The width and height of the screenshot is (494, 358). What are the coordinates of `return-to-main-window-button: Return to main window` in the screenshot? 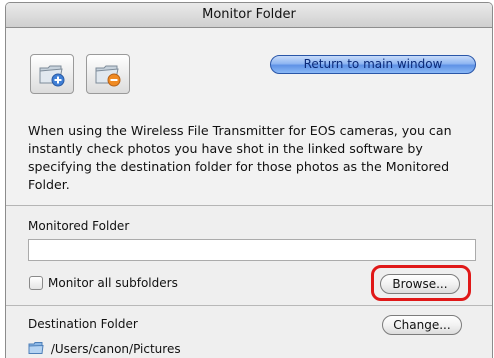 It's located at (373, 64).